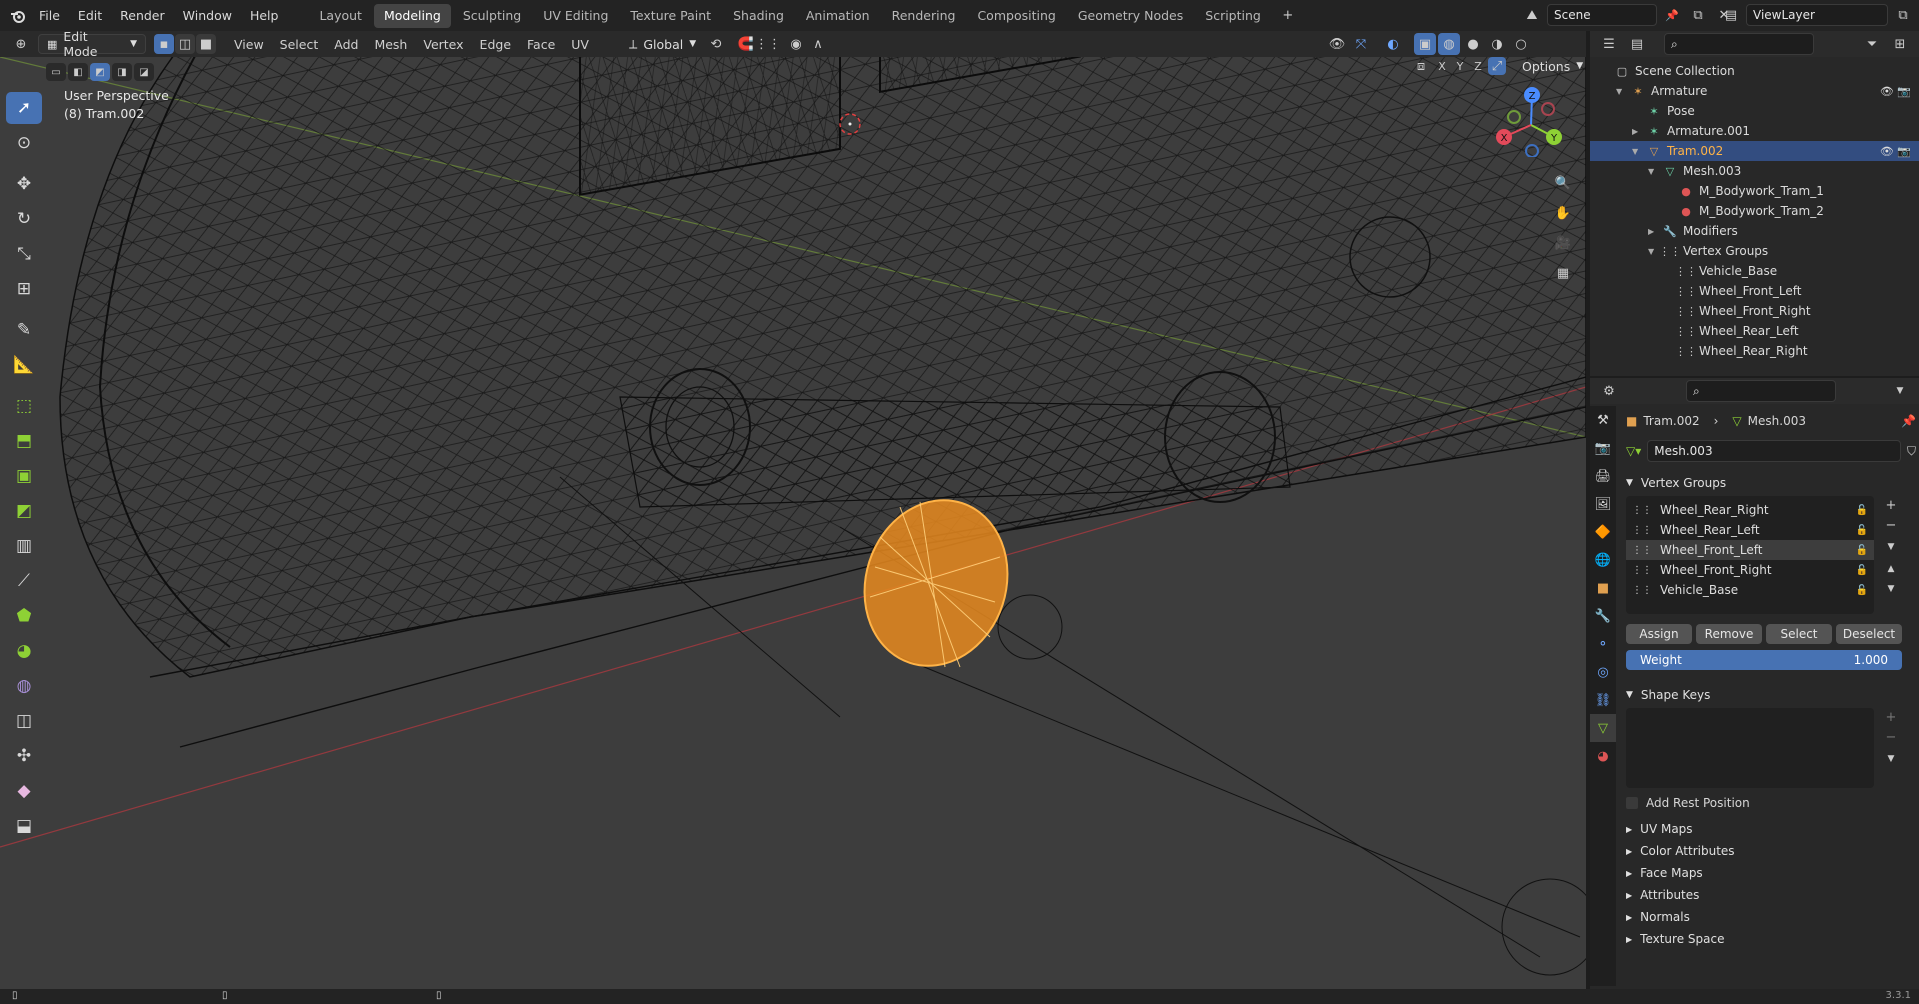 Image resolution: width=1919 pixels, height=1004 pixels. I want to click on mirror-x-toggle: X, so click(1442, 67).